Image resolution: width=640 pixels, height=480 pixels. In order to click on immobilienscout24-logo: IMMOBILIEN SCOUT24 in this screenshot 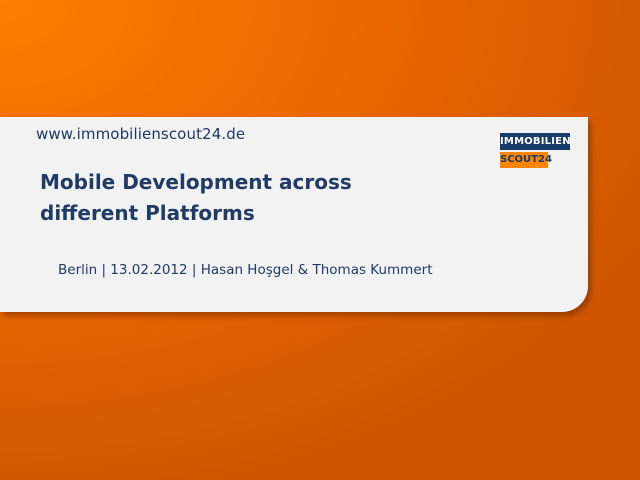, I will do `click(535, 151)`.